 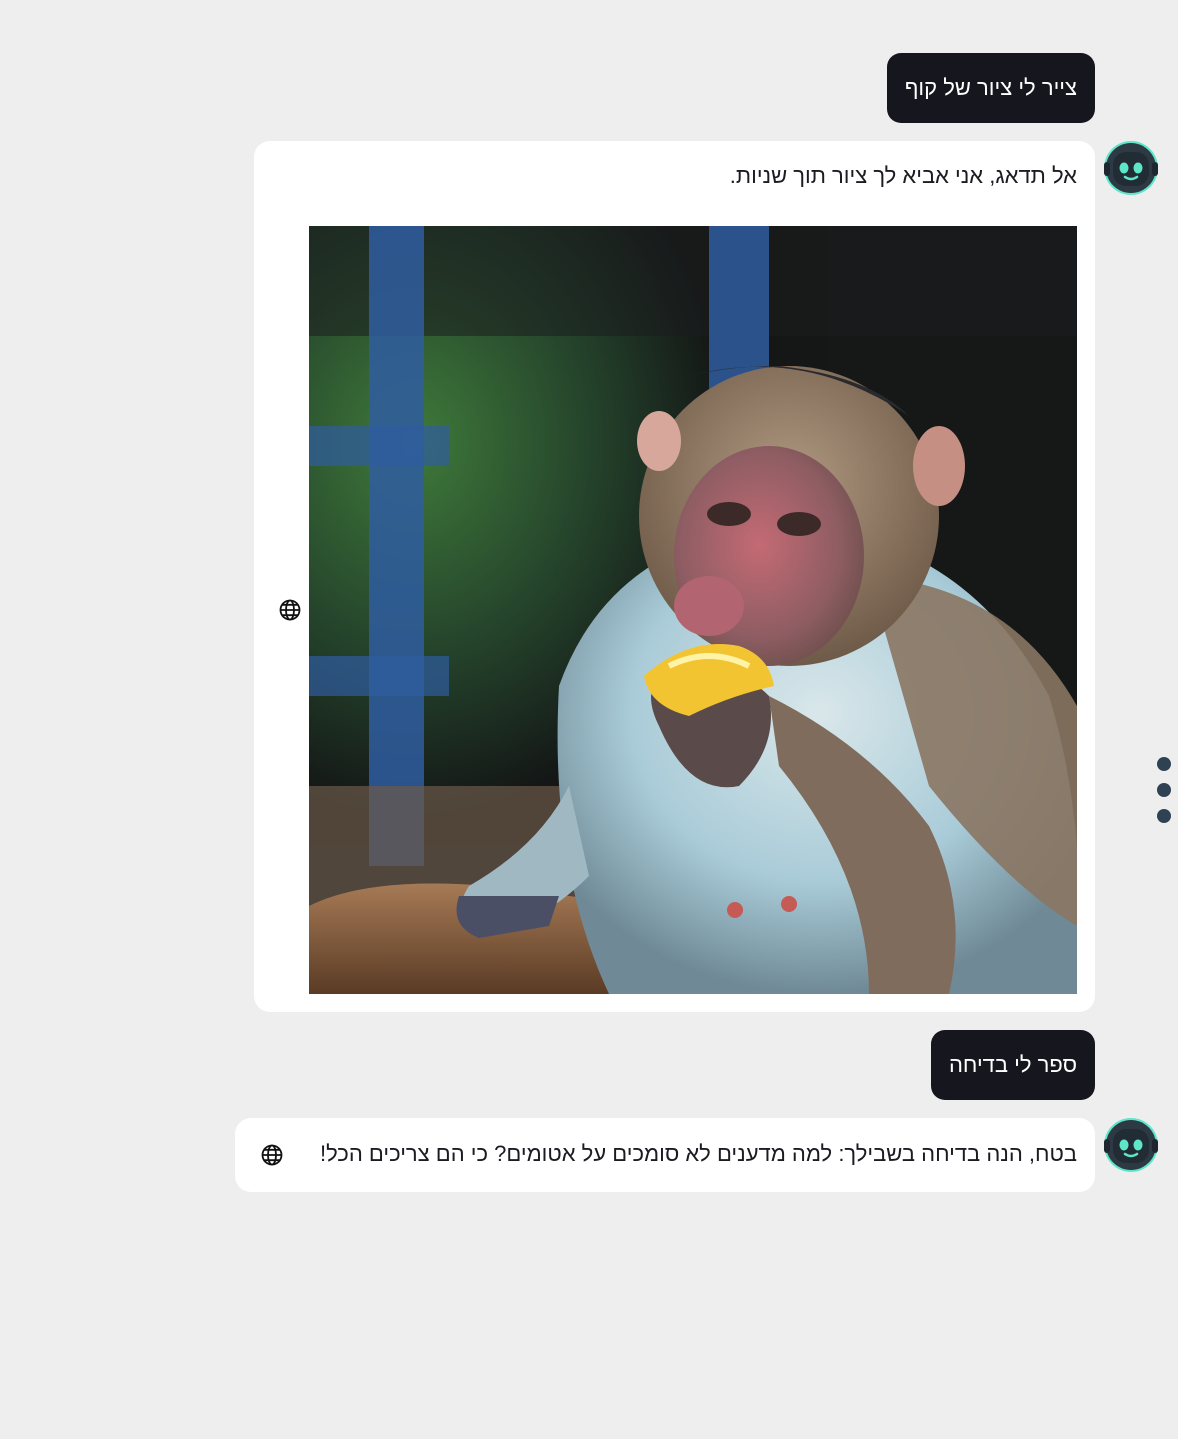 I want to click on user-message-bubble: ספר לי בדיחה, so click(x=1012, y=1065).